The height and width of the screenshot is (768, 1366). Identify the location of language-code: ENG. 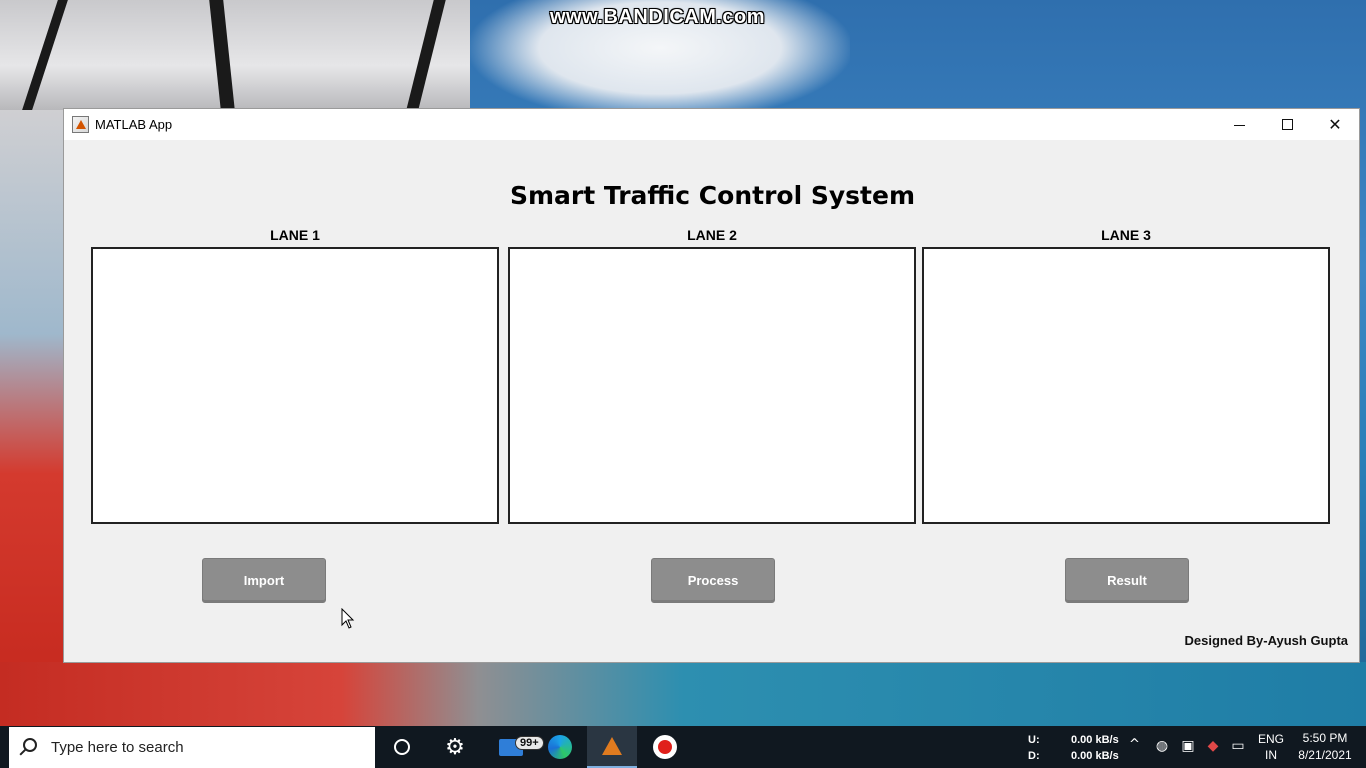
(1270, 739).